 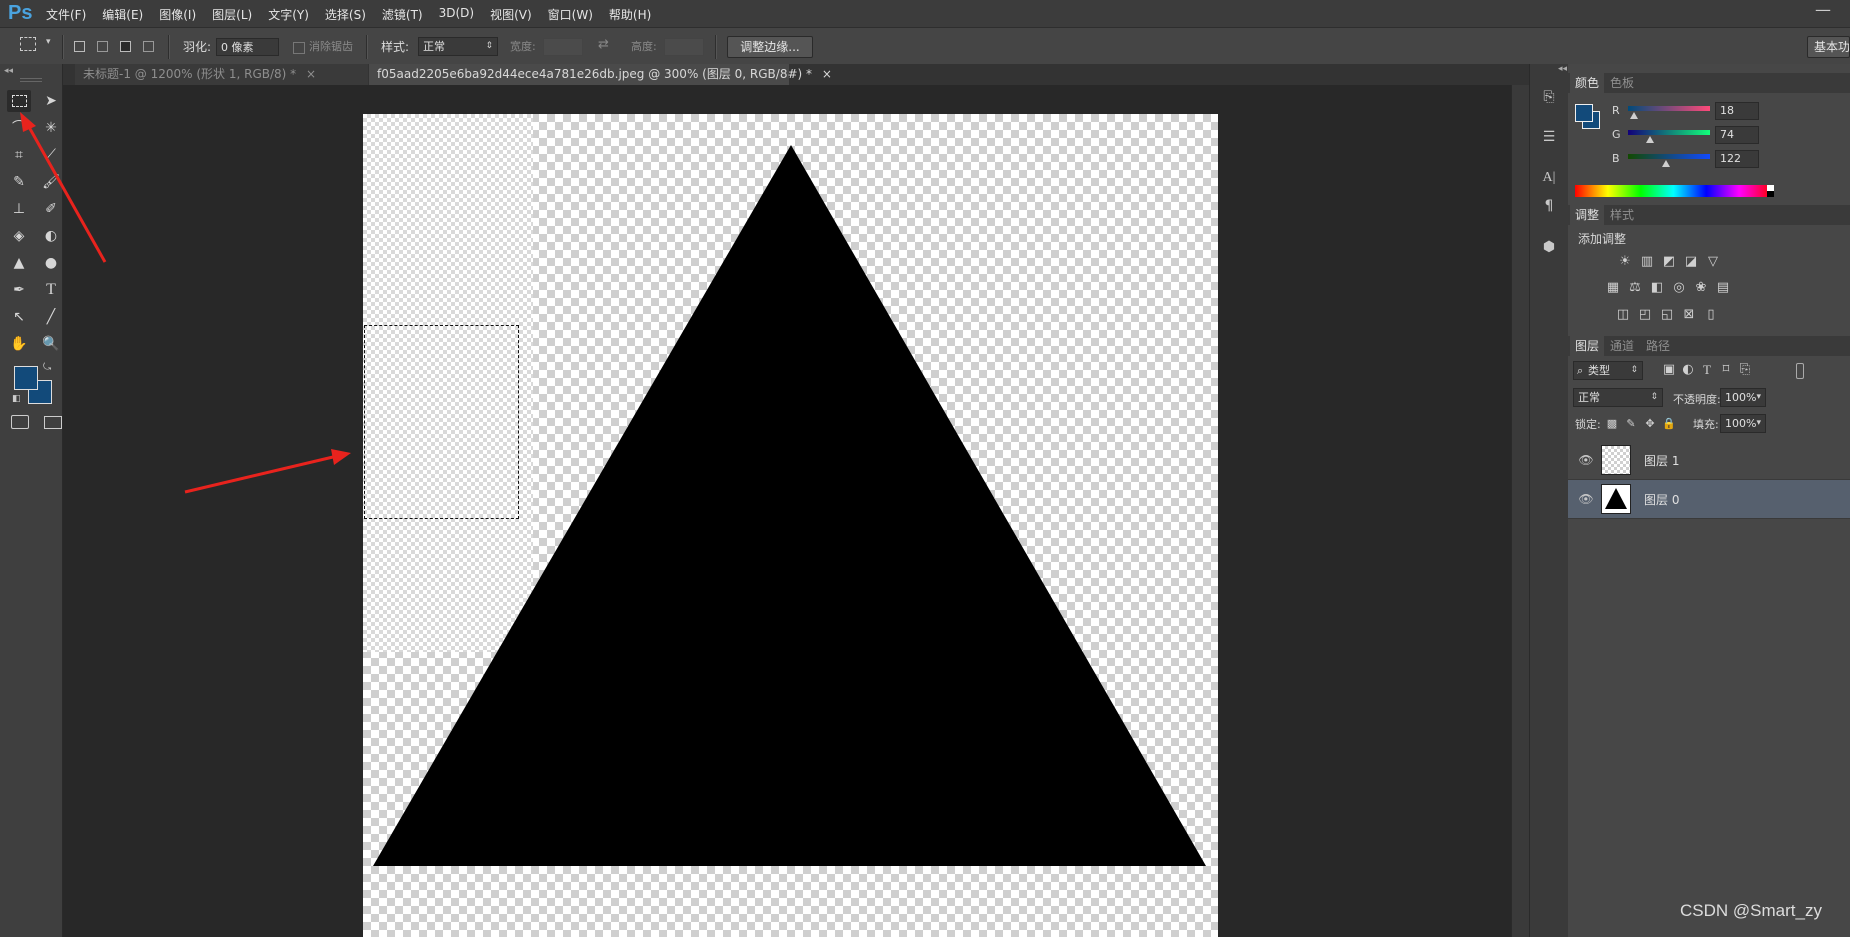 What do you see at coordinates (1622, 215) in the screenshot?
I see `tab-styles: 样式` at bounding box center [1622, 215].